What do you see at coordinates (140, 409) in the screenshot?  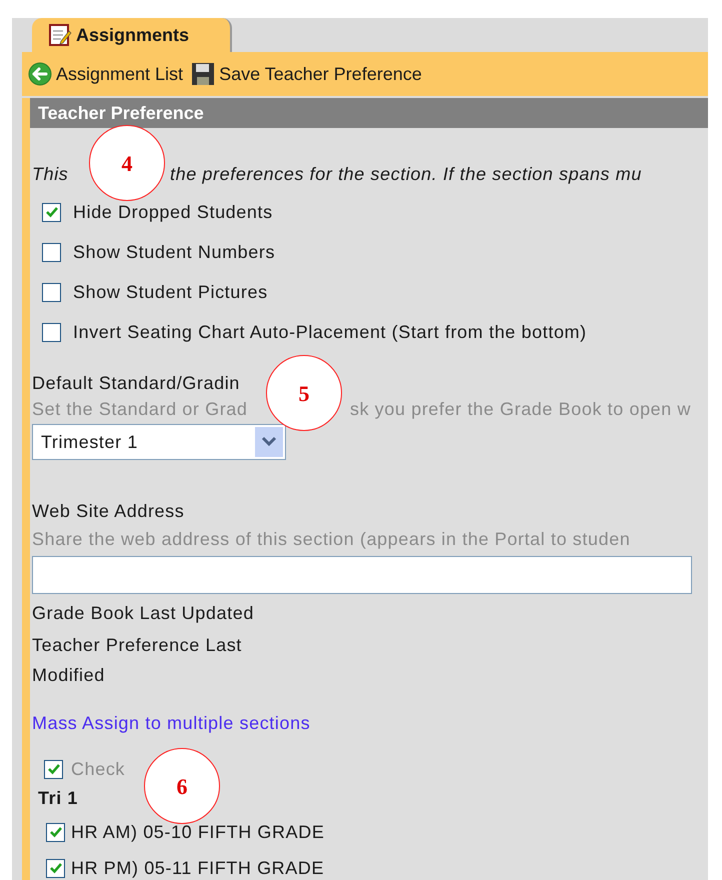 I see `hint-text: Set the Standard or Grad` at bounding box center [140, 409].